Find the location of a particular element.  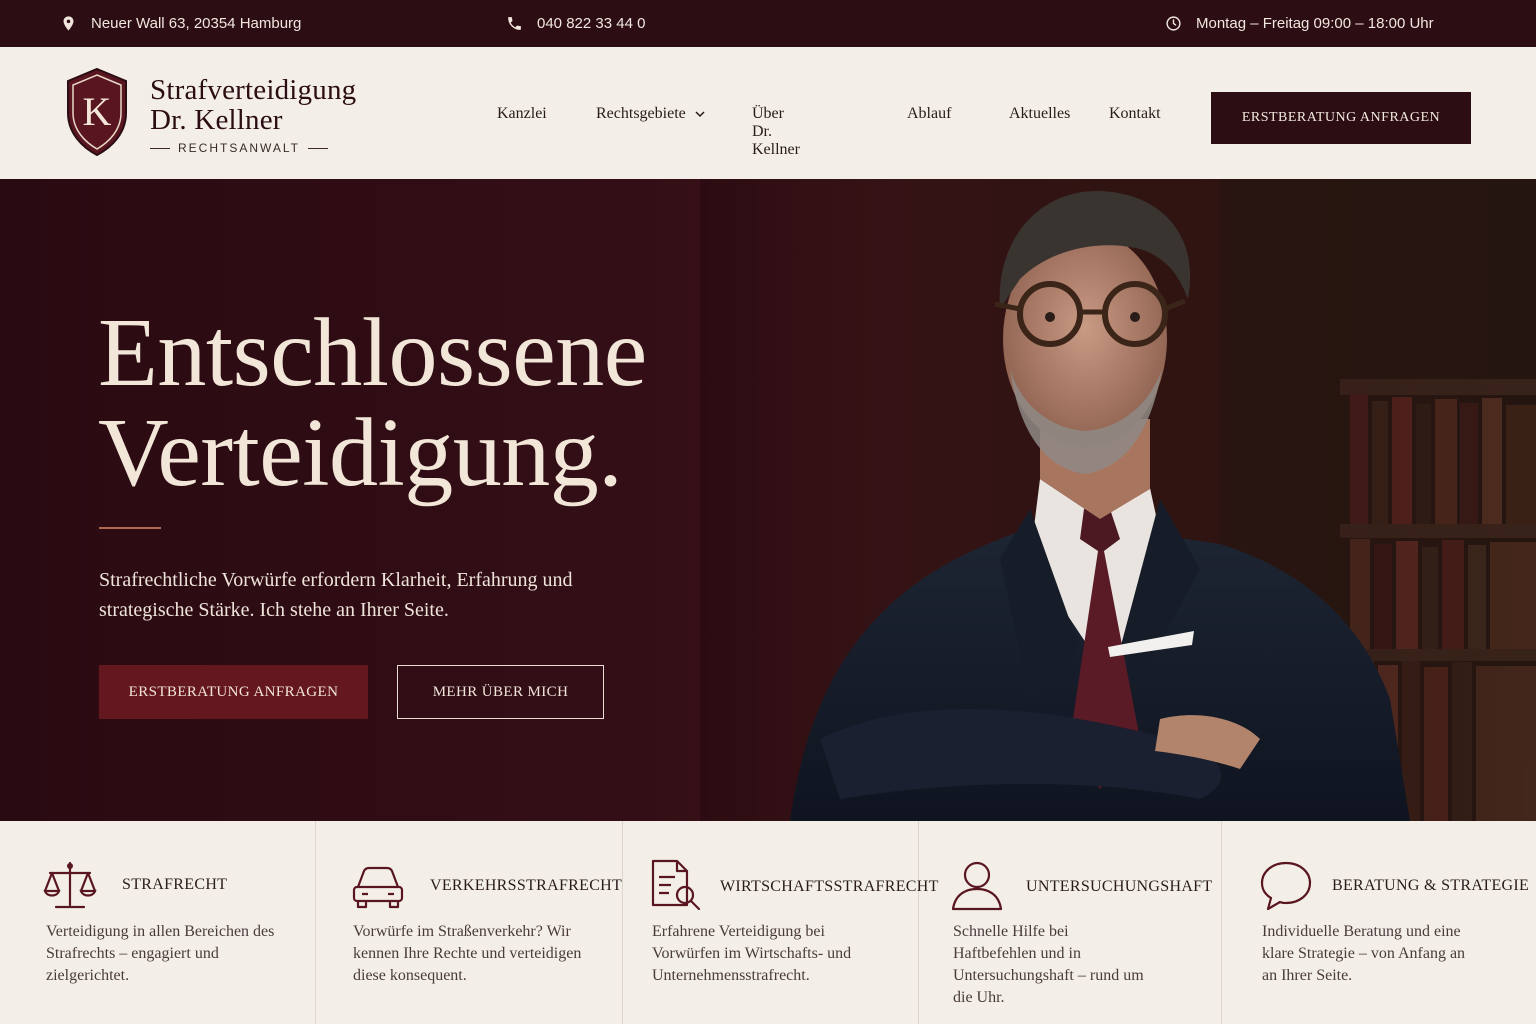

nav-item-aktuelles: Aktuelles is located at coordinates (1039, 114).